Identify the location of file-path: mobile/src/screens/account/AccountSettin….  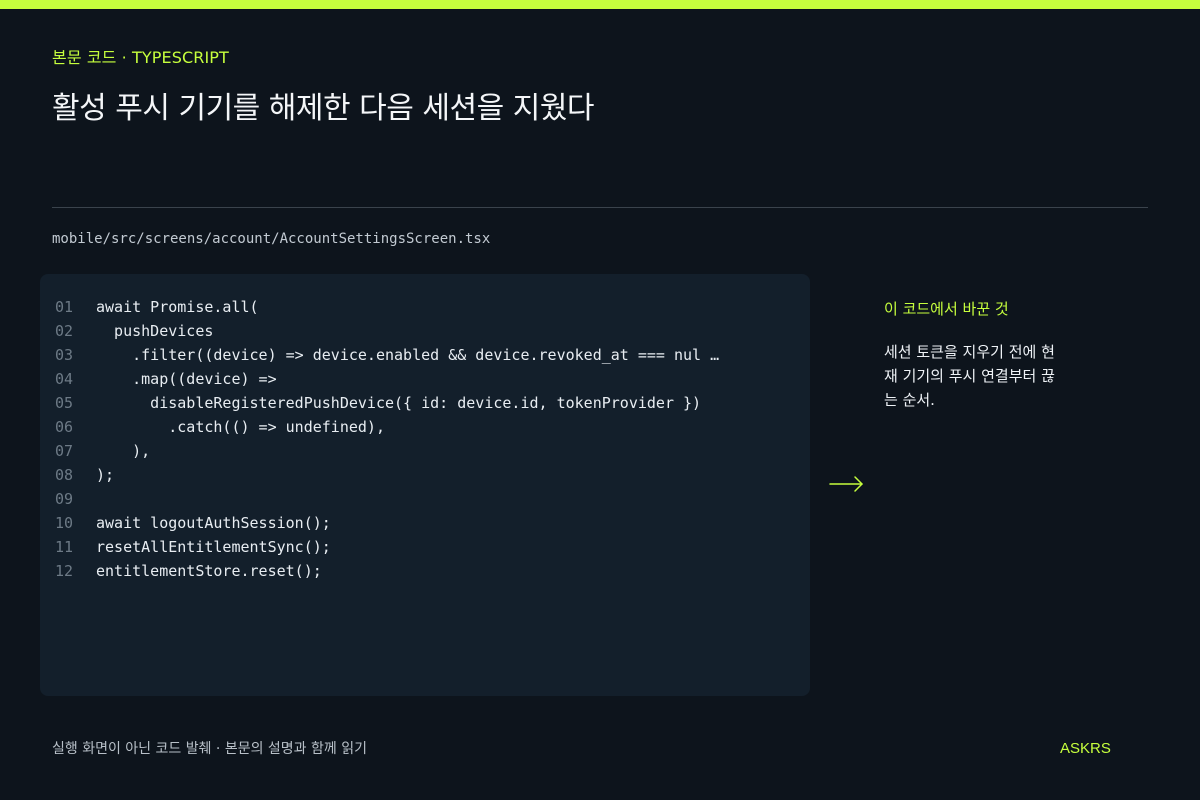
(271, 239).